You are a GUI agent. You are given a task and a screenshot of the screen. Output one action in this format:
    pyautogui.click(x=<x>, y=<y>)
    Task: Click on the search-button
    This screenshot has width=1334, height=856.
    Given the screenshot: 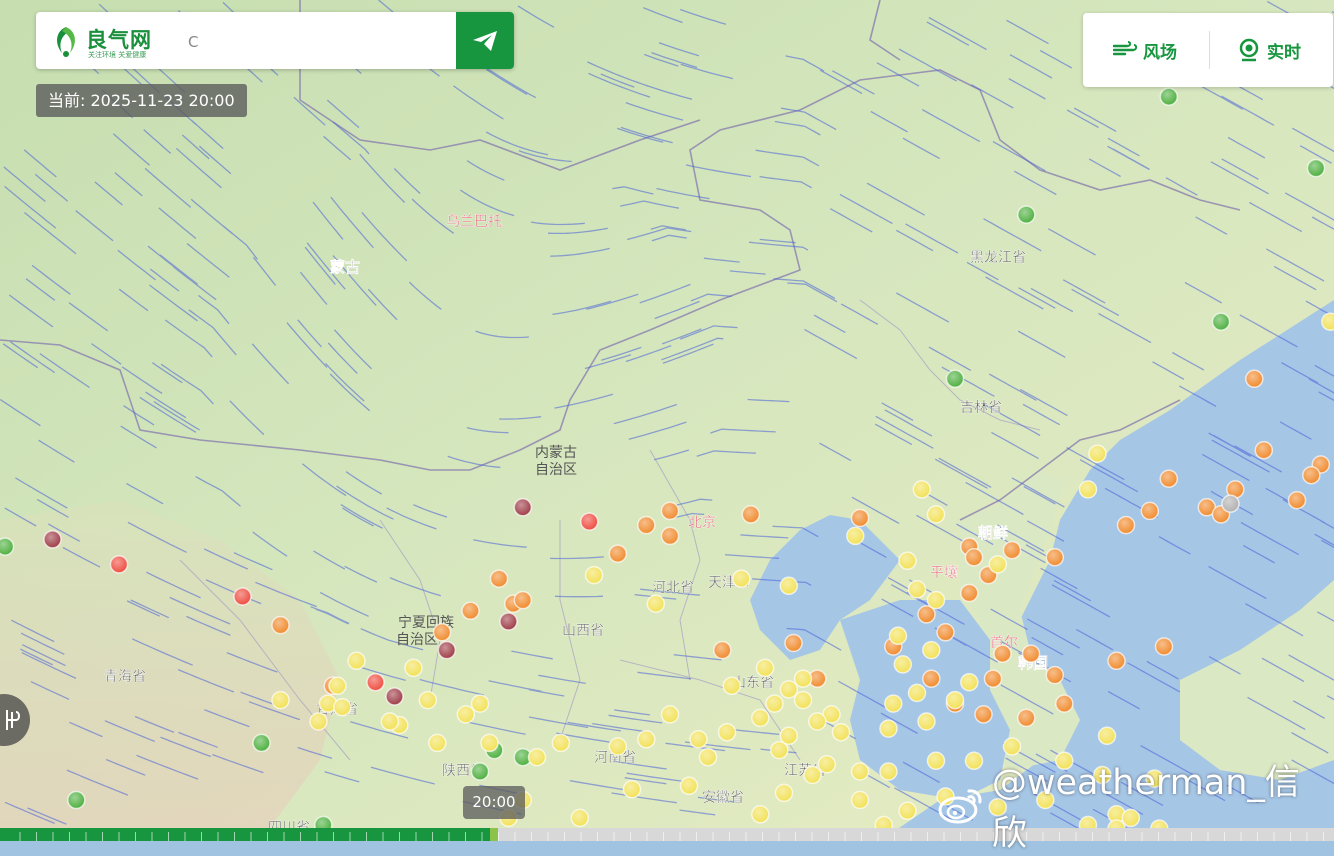 What is the action you would take?
    pyautogui.click(x=485, y=40)
    